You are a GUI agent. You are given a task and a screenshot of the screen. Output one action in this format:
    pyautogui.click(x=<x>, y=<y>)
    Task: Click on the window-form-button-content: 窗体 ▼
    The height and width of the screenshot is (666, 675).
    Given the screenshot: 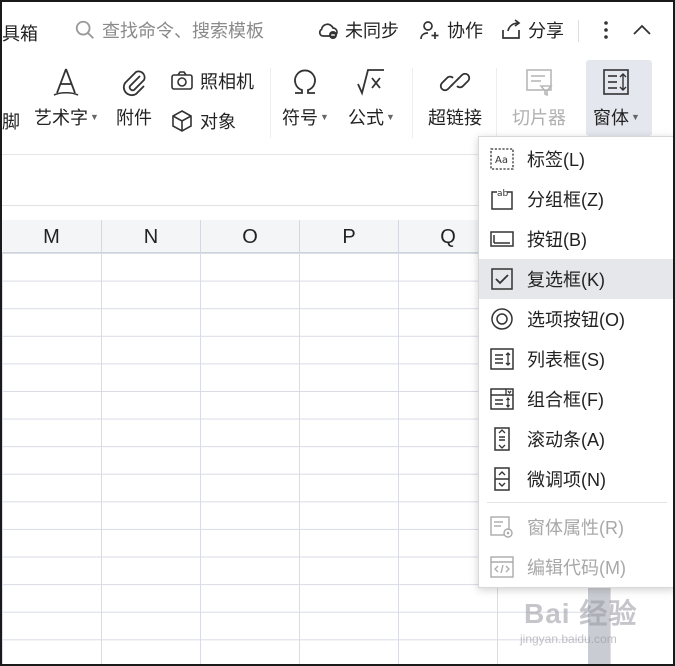 What is the action you would take?
    pyautogui.click(x=616, y=97)
    